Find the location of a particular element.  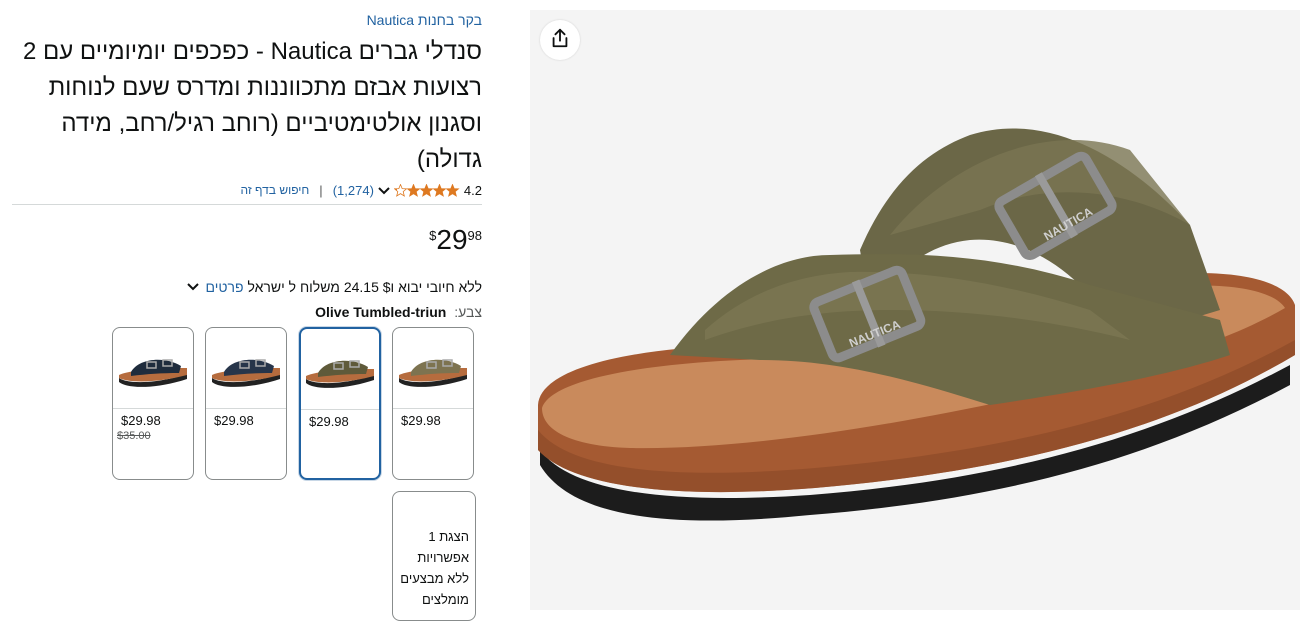

share-button is located at coordinates (560, 40).